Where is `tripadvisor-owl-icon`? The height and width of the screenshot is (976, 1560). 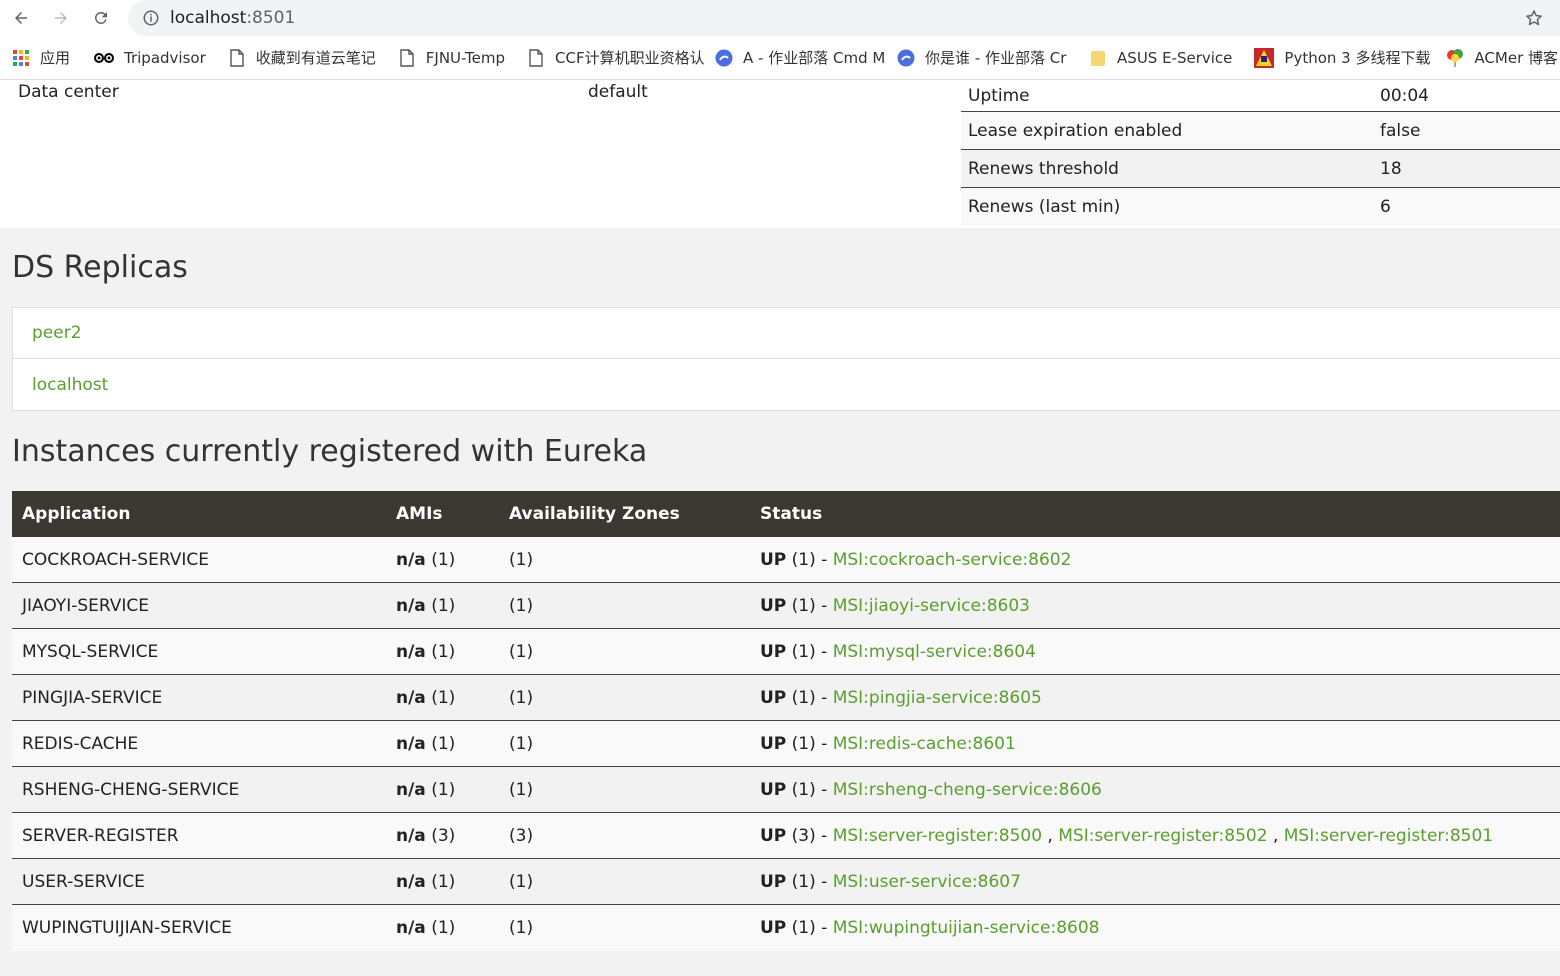
tripadvisor-owl-icon is located at coordinates (104, 58).